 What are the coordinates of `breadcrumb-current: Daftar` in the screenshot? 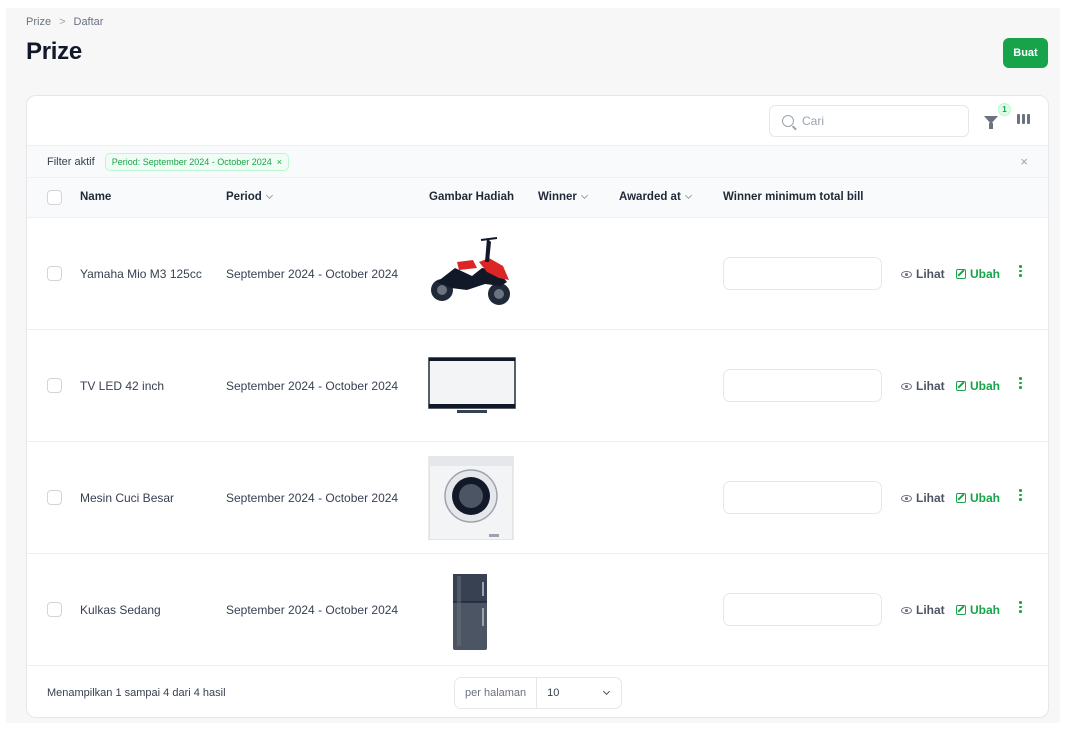 It's located at (88, 22).